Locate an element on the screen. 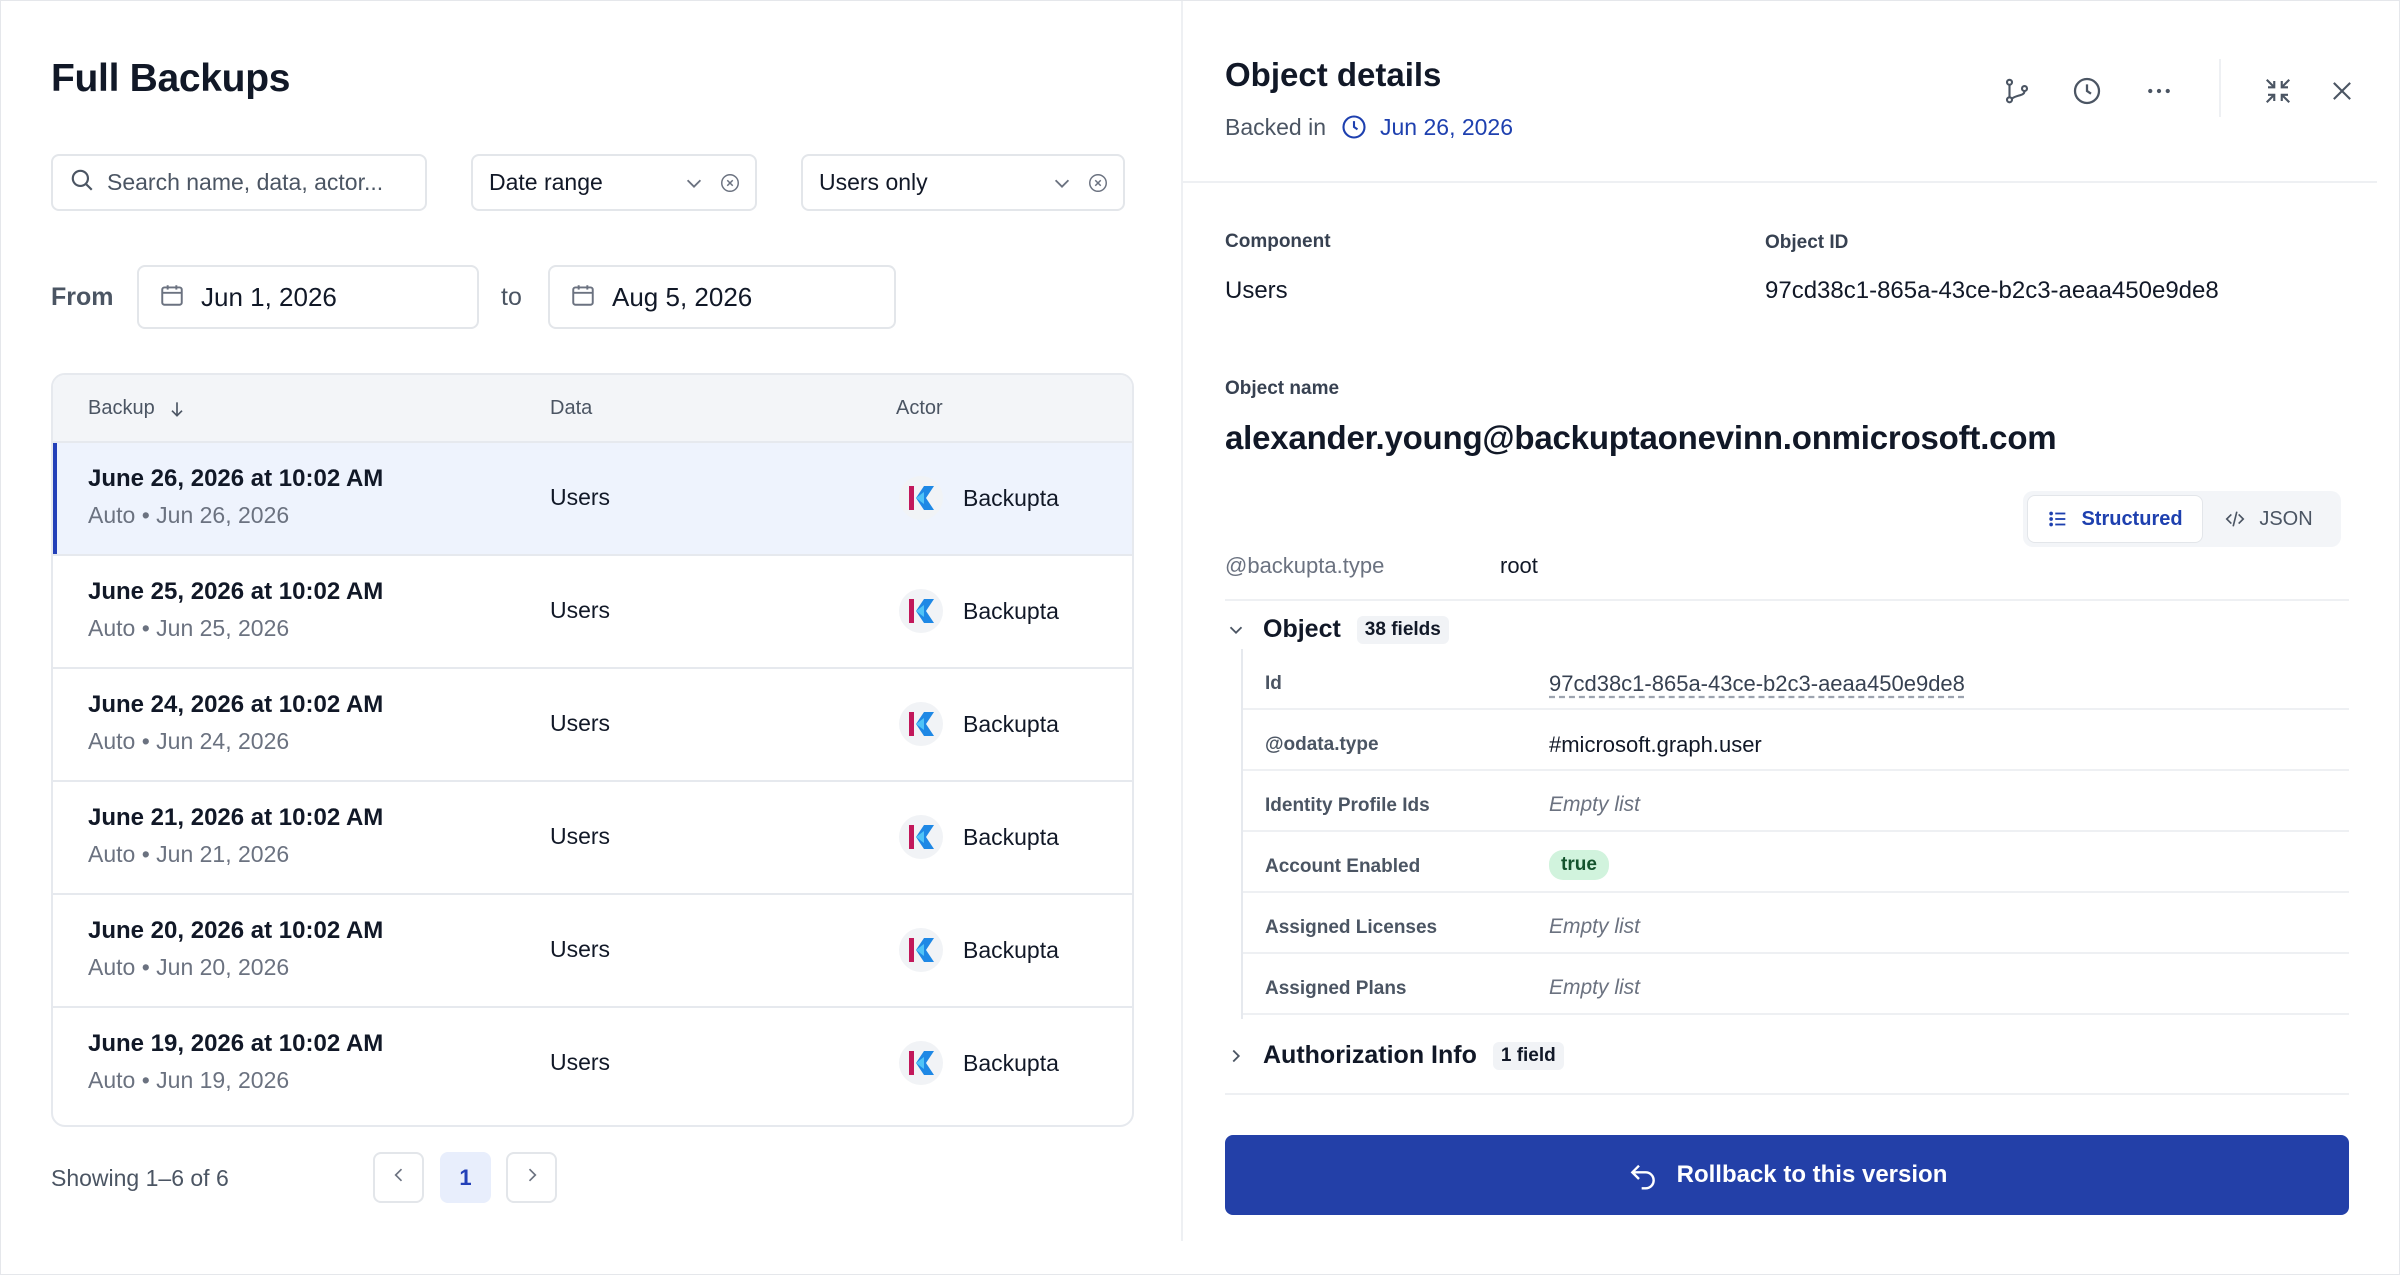  prev-page-button is located at coordinates (398, 1177).